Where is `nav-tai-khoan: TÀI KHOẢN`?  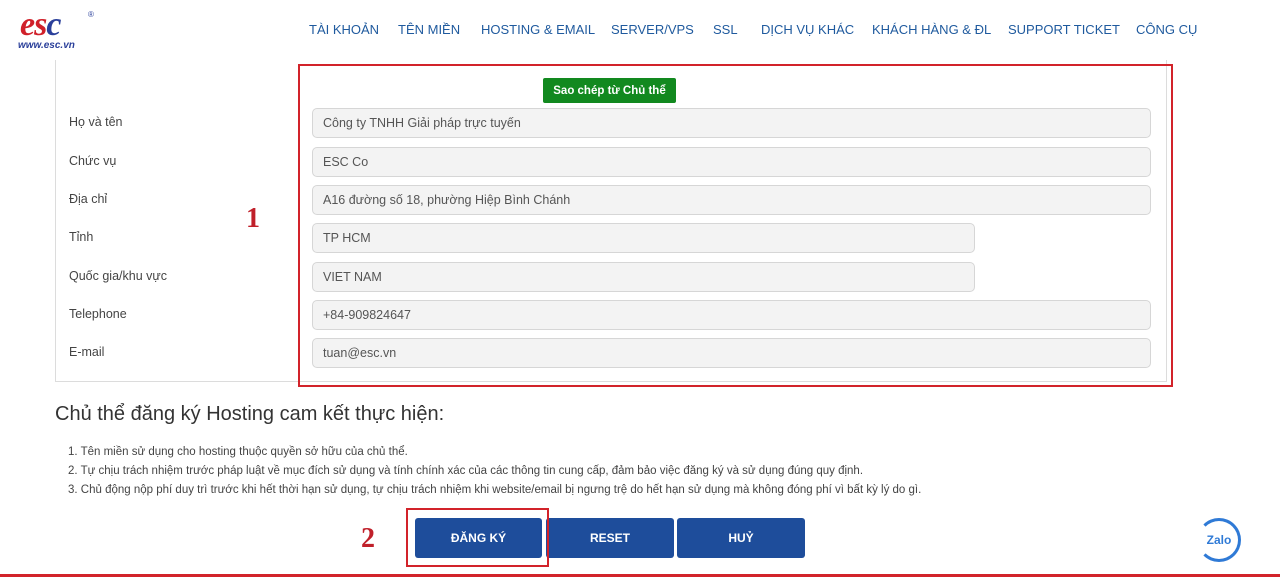 nav-tai-khoan: TÀI KHOẢN is located at coordinates (344, 29).